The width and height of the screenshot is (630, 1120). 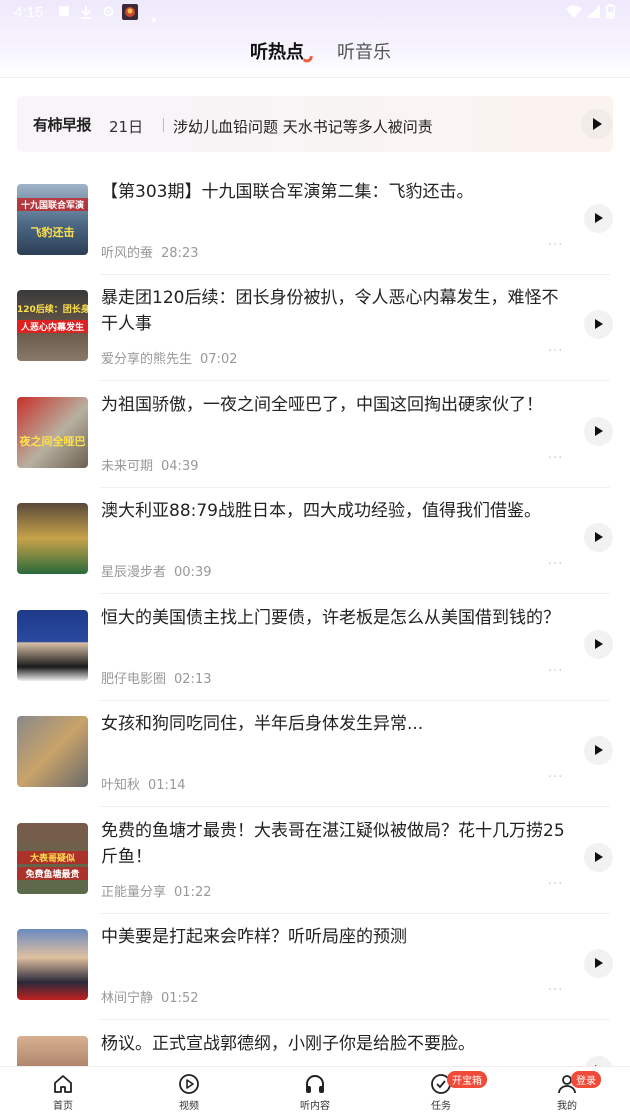 I want to click on item-title: 澳大利亚88:79战胜日本，四大成功经验，值得我们借鉴。, so click(x=321, y=511).